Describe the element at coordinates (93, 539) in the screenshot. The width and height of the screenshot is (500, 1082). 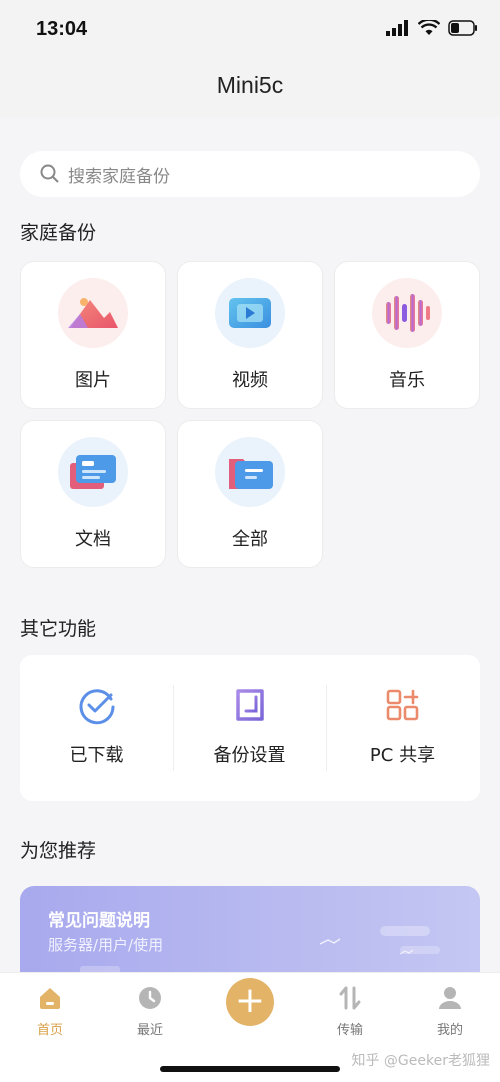
I see `tile-label: 文档` at that location.